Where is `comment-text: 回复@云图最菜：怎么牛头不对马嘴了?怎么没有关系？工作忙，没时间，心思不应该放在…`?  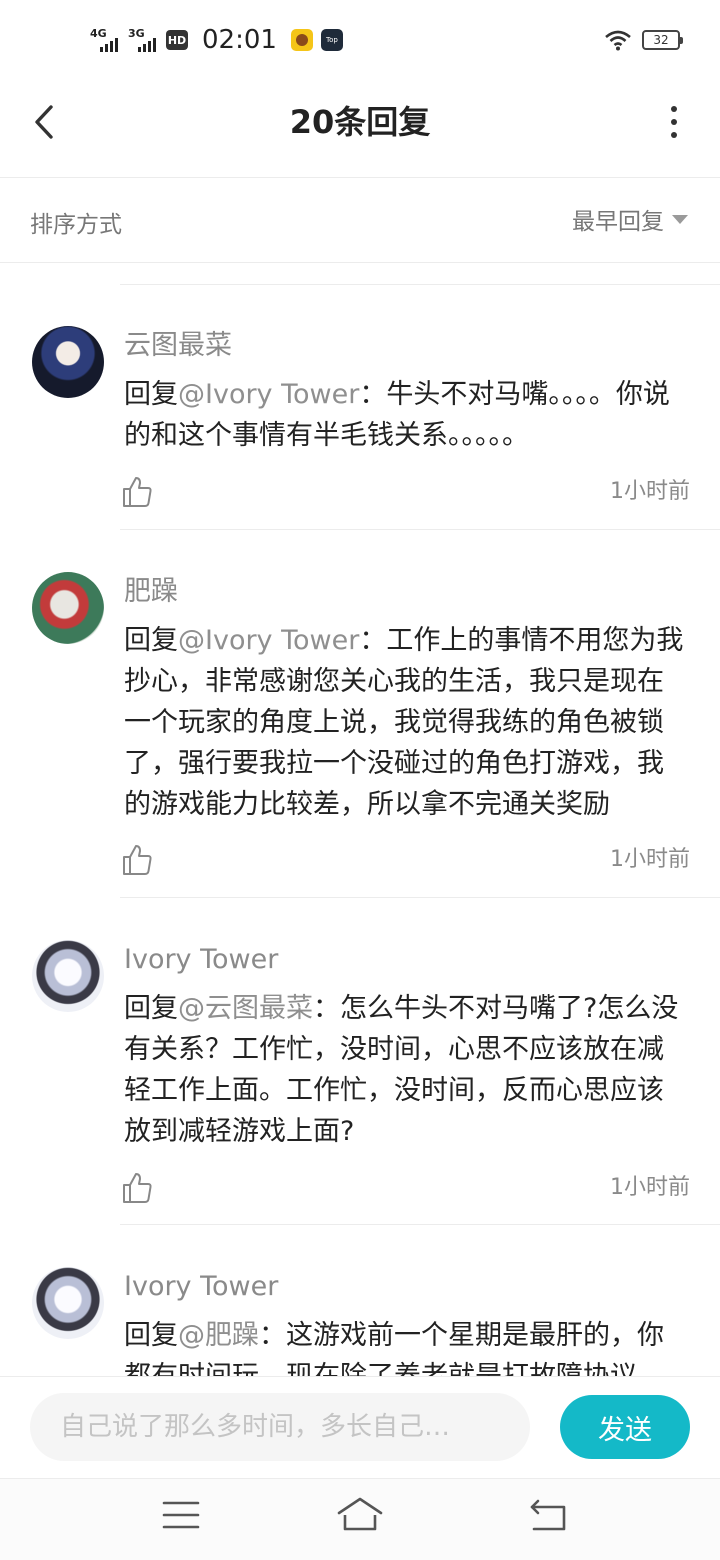
comment-text: 回复@云图最菜：怎么牛头不对马嘴了?怎么没有关系？工作忙，没时间，心思不应该放在… is located at coordinates (407, 1070).